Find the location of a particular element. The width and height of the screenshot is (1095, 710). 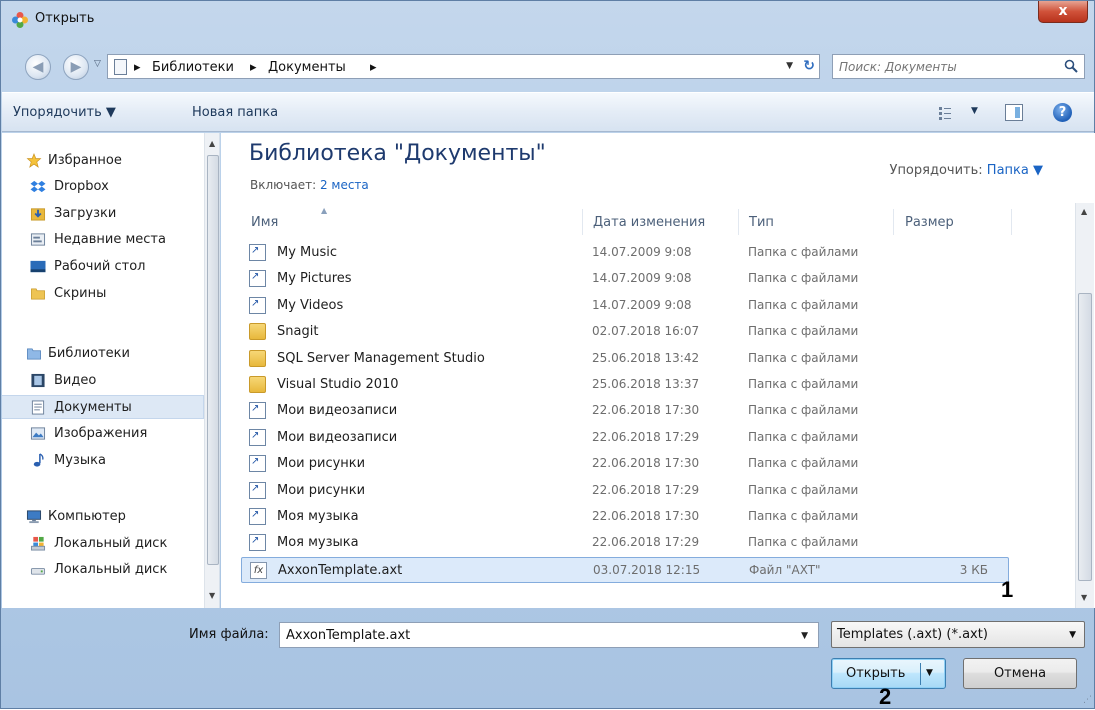

address-dropdown-icon: ▼ is located at coordinates (789, 66).